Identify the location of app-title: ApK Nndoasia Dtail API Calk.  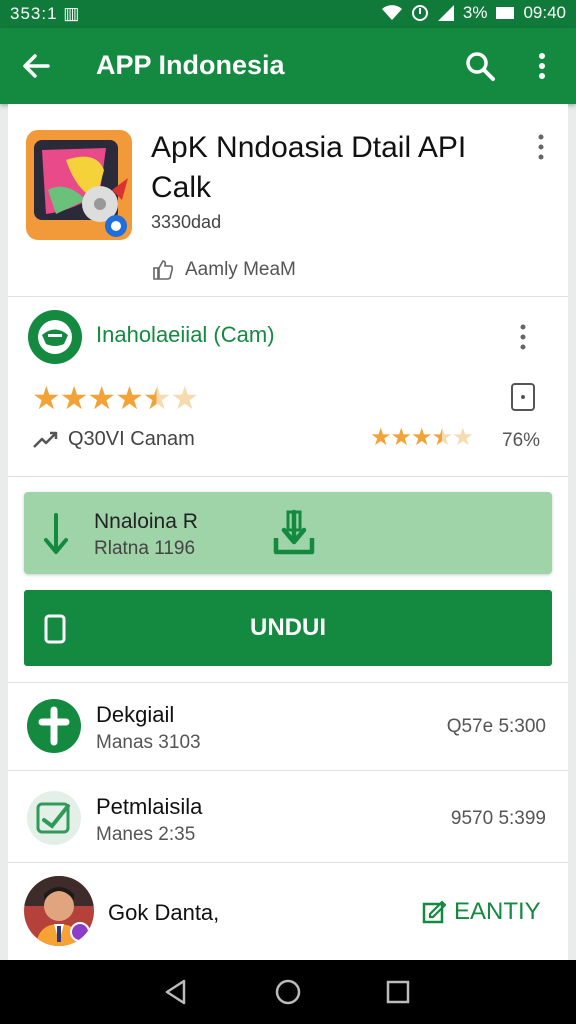
(309, 167).